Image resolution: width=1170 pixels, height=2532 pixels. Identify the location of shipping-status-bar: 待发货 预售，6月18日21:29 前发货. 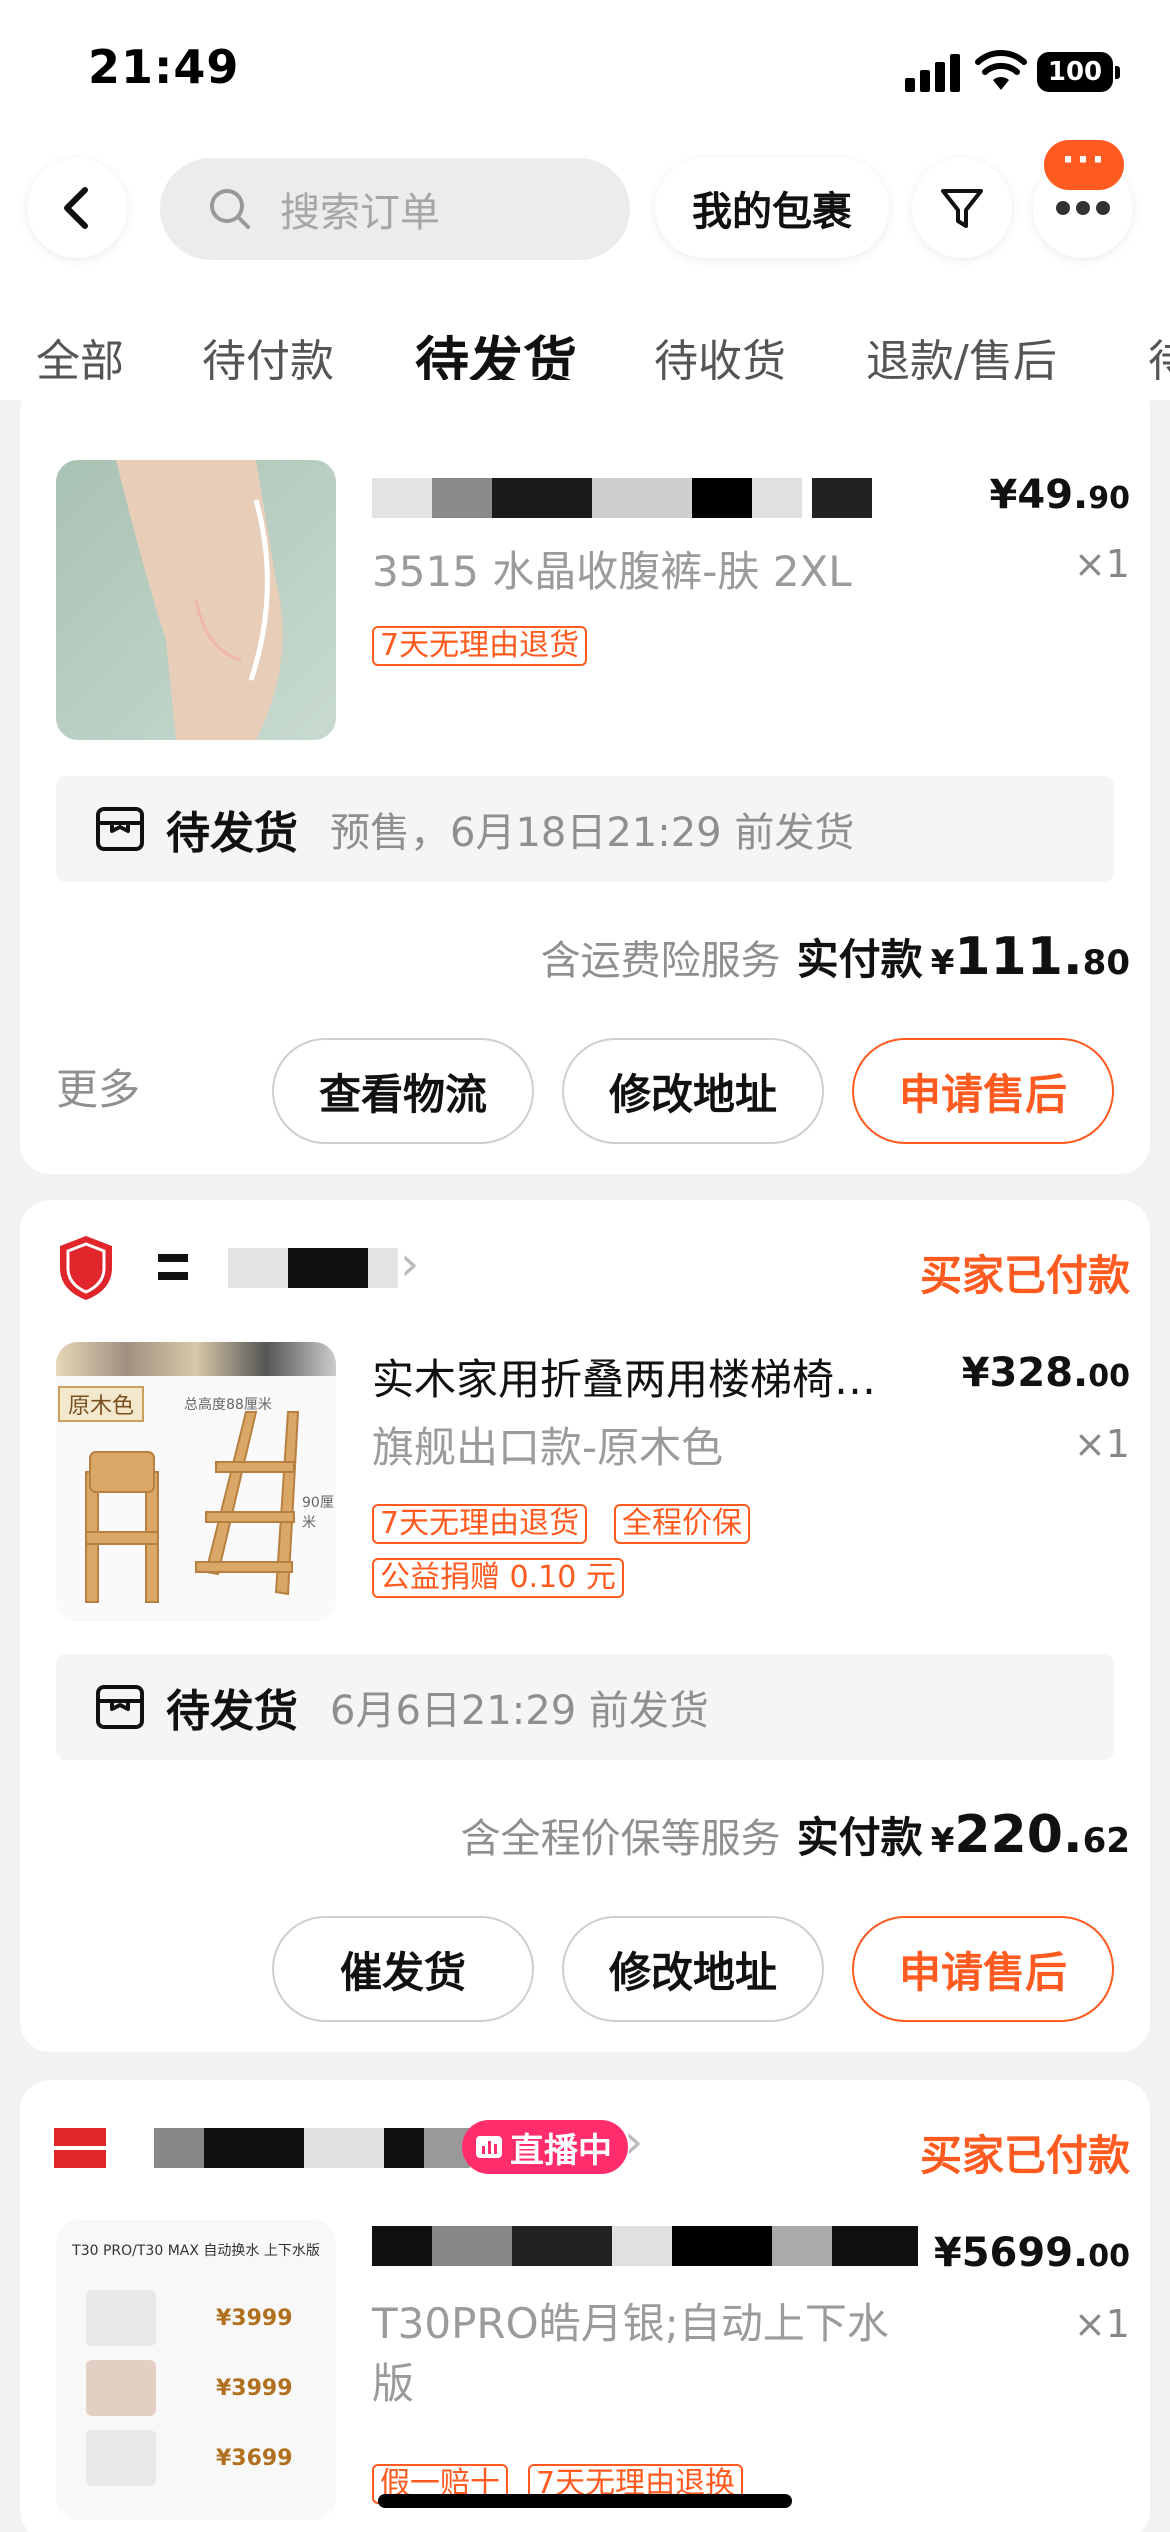
(585, 829).